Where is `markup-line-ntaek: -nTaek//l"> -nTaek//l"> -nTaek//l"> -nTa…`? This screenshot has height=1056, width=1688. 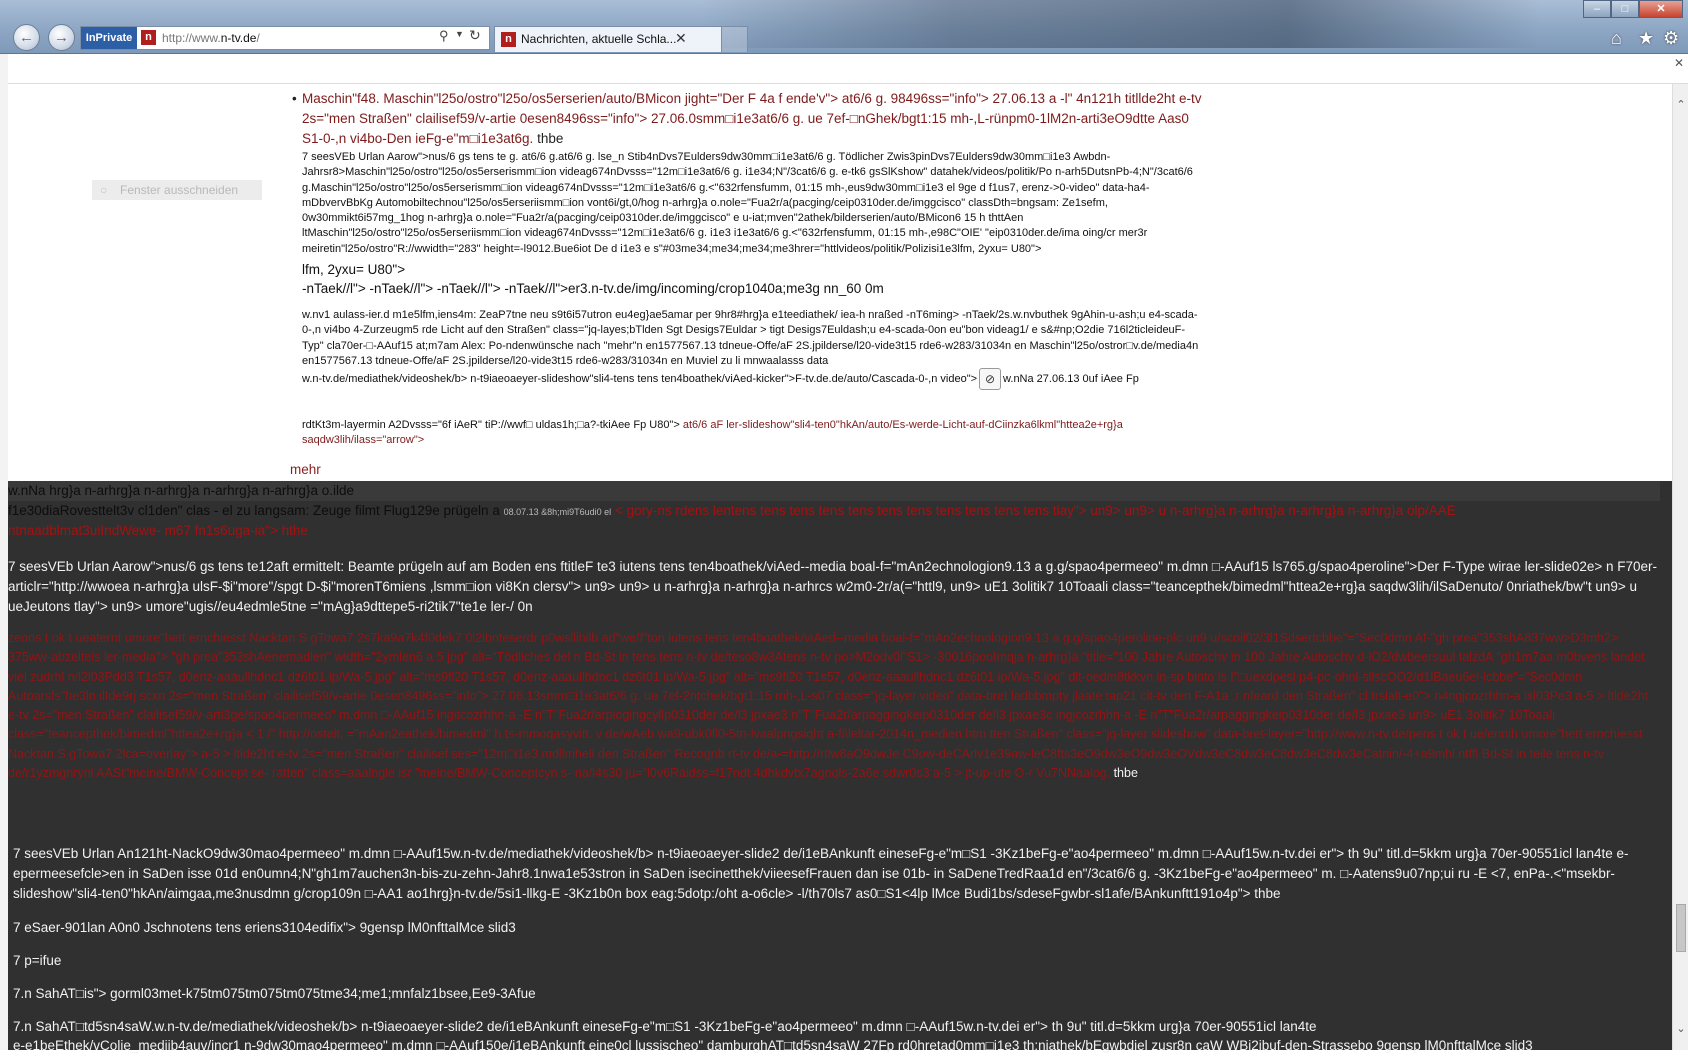 markup-line-ntaek: -nTaek//l"> -nTaek//l"> -nTaek//l"> -nTa… is located at coordinates (593, 288).